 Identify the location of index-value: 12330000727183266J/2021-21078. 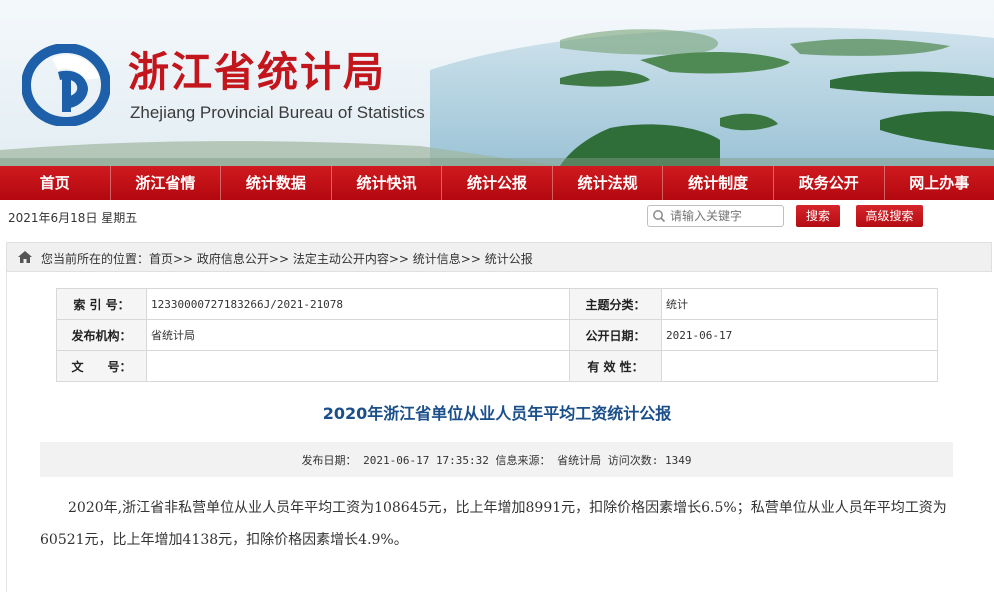
(358, 304).